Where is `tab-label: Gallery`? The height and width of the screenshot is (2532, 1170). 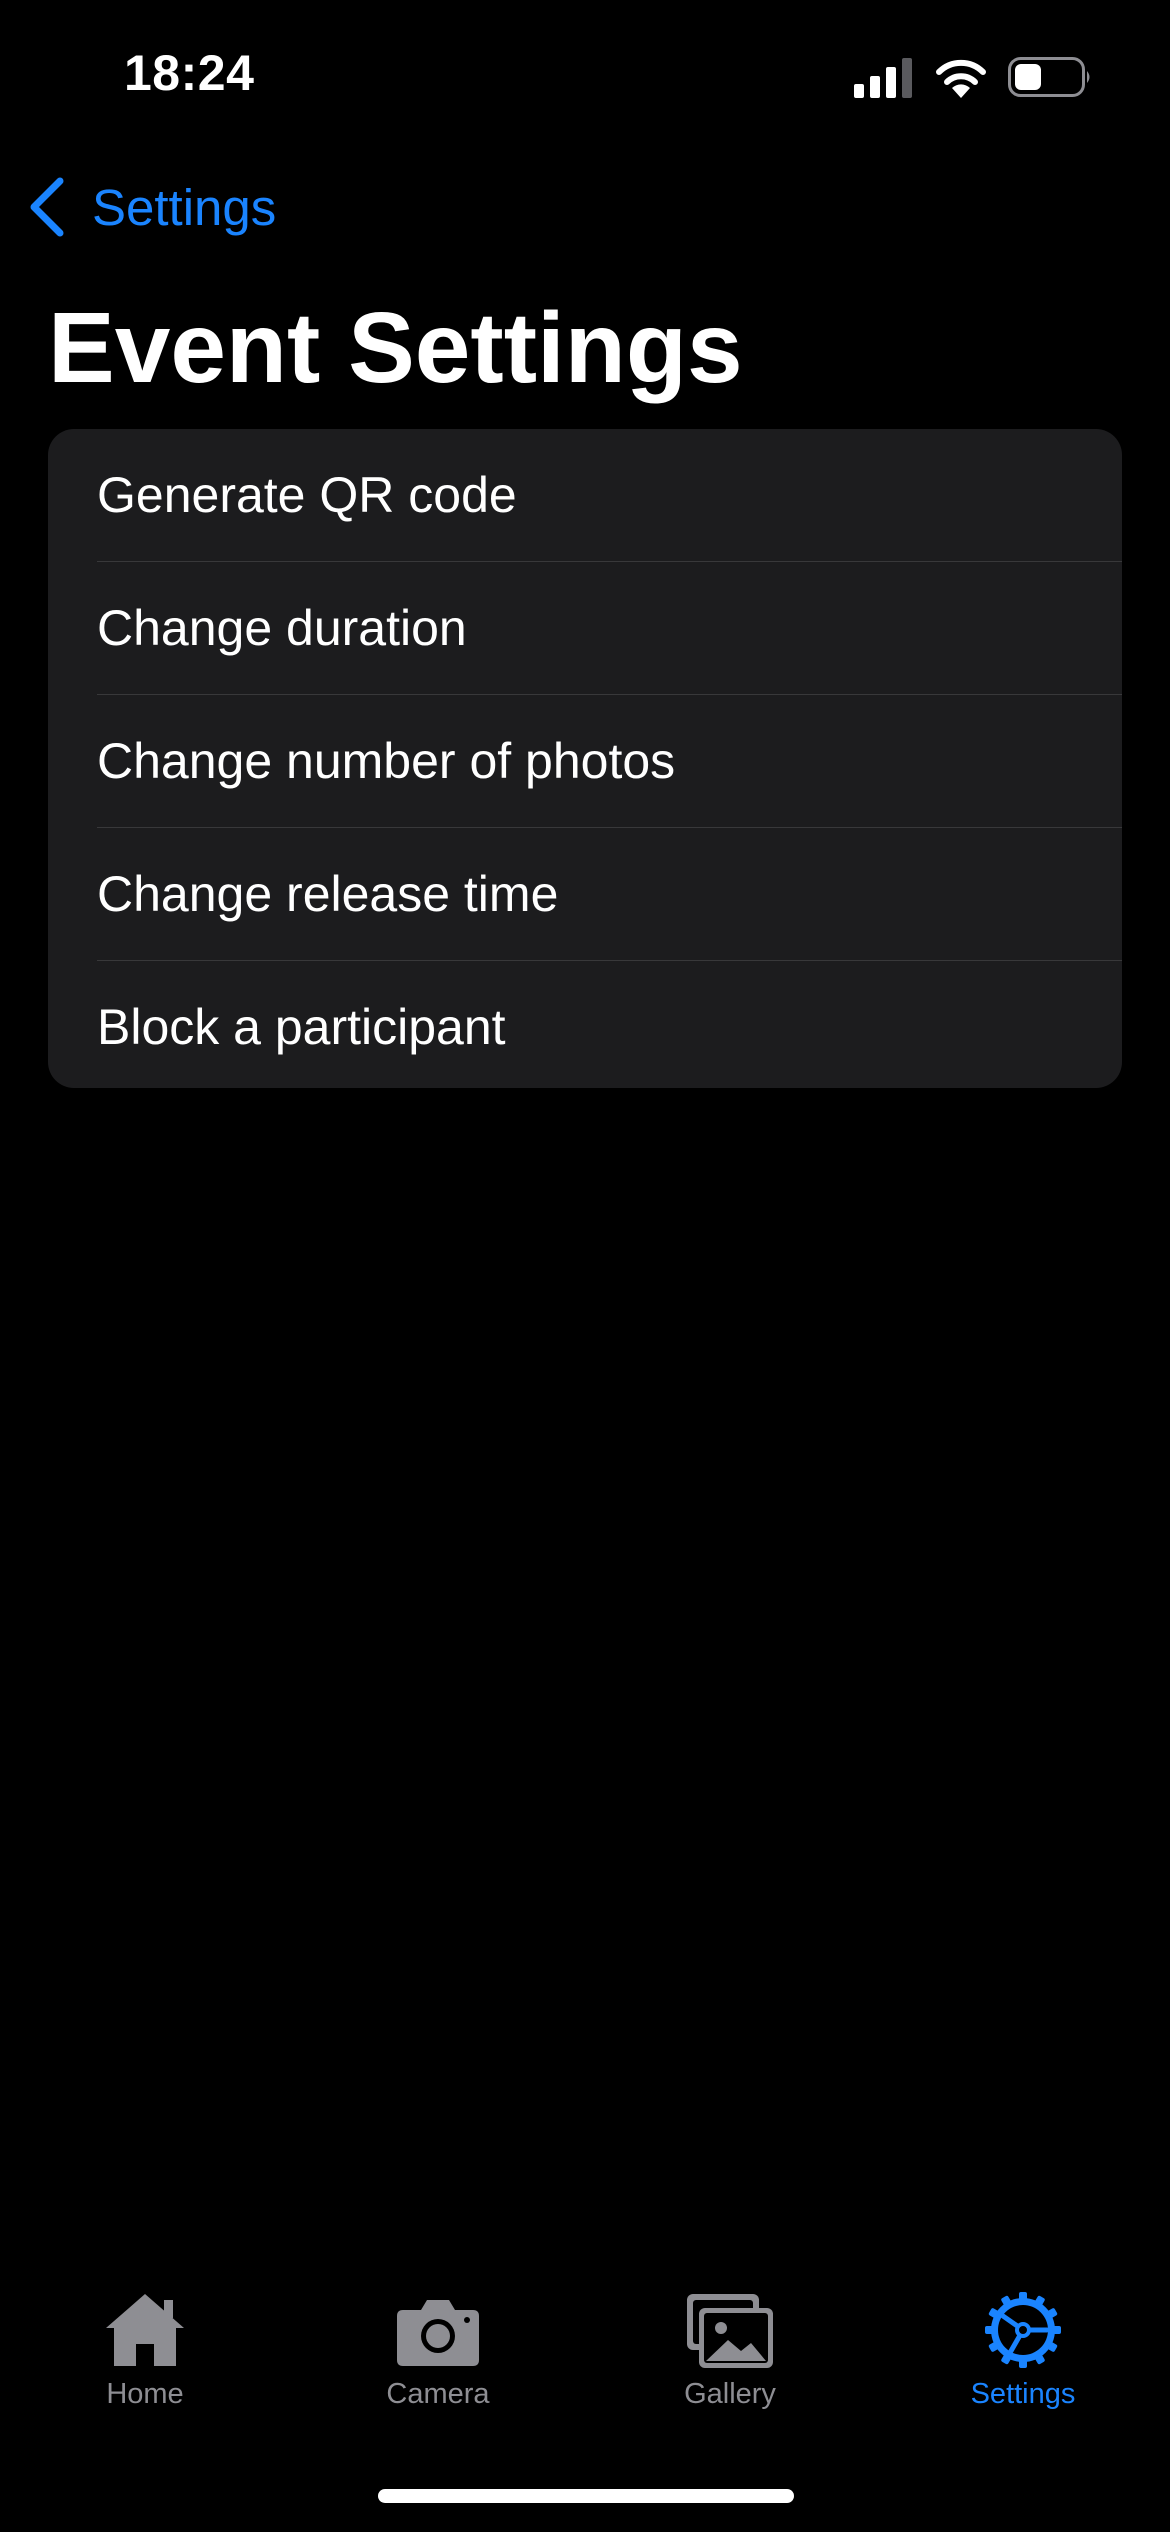
tab-label: Gallery is located at coordinates (730, 2394).